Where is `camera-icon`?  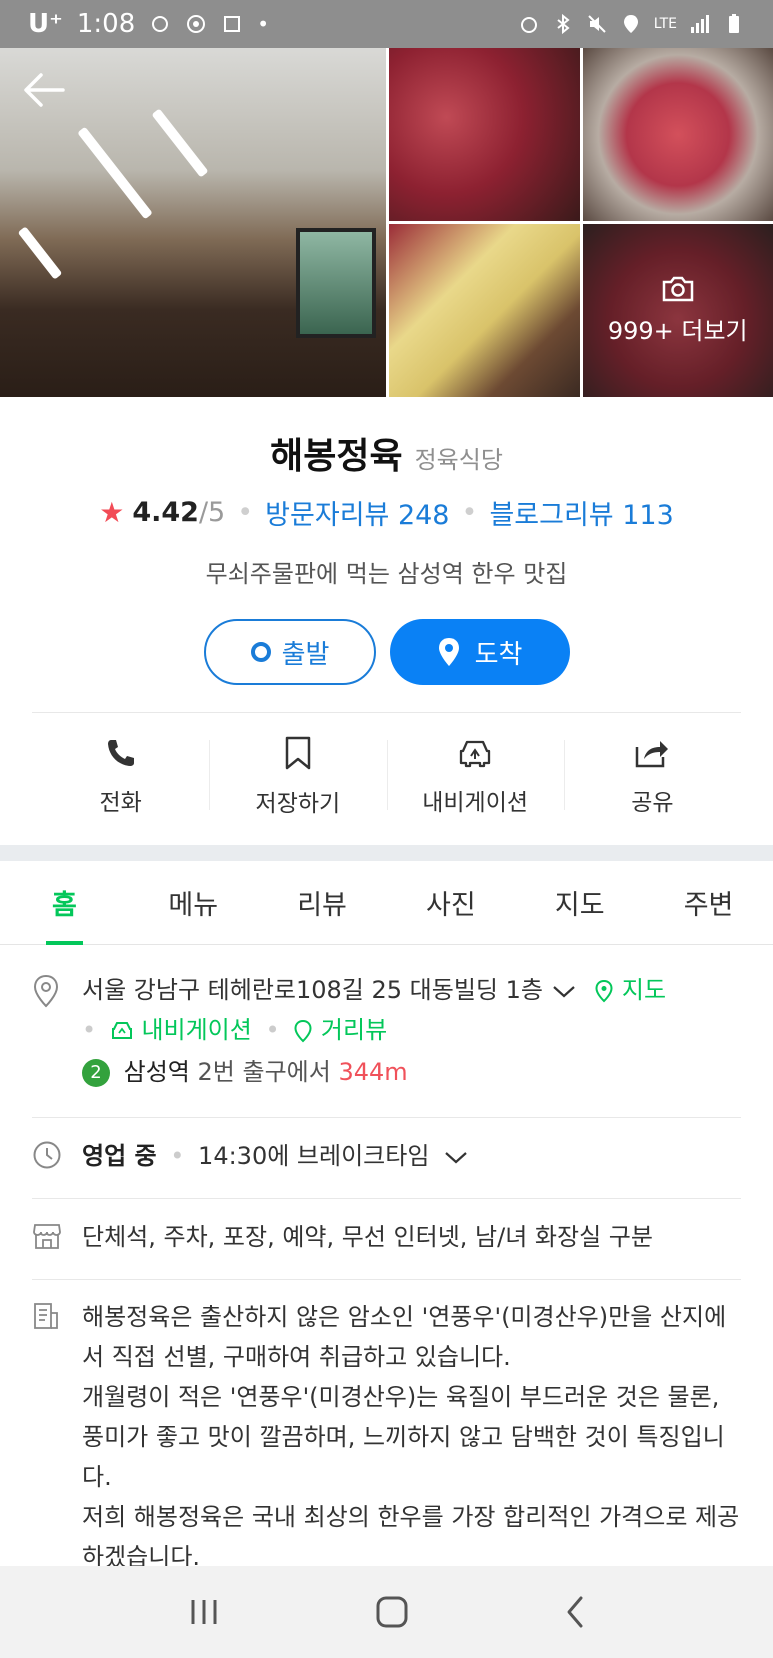 camera-icon is located at coordinates (677, 289).